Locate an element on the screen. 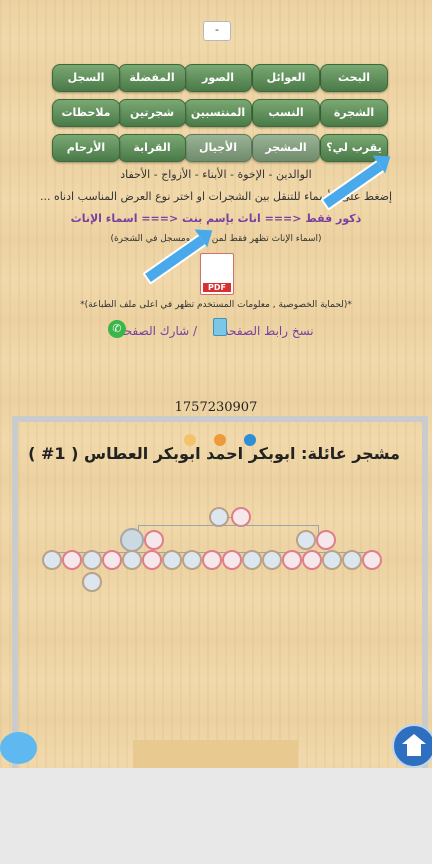 The height and width of the screenshot is (864, 432). copy-link: نسخ رابط الصفحة is located at coordinates (268, 331).